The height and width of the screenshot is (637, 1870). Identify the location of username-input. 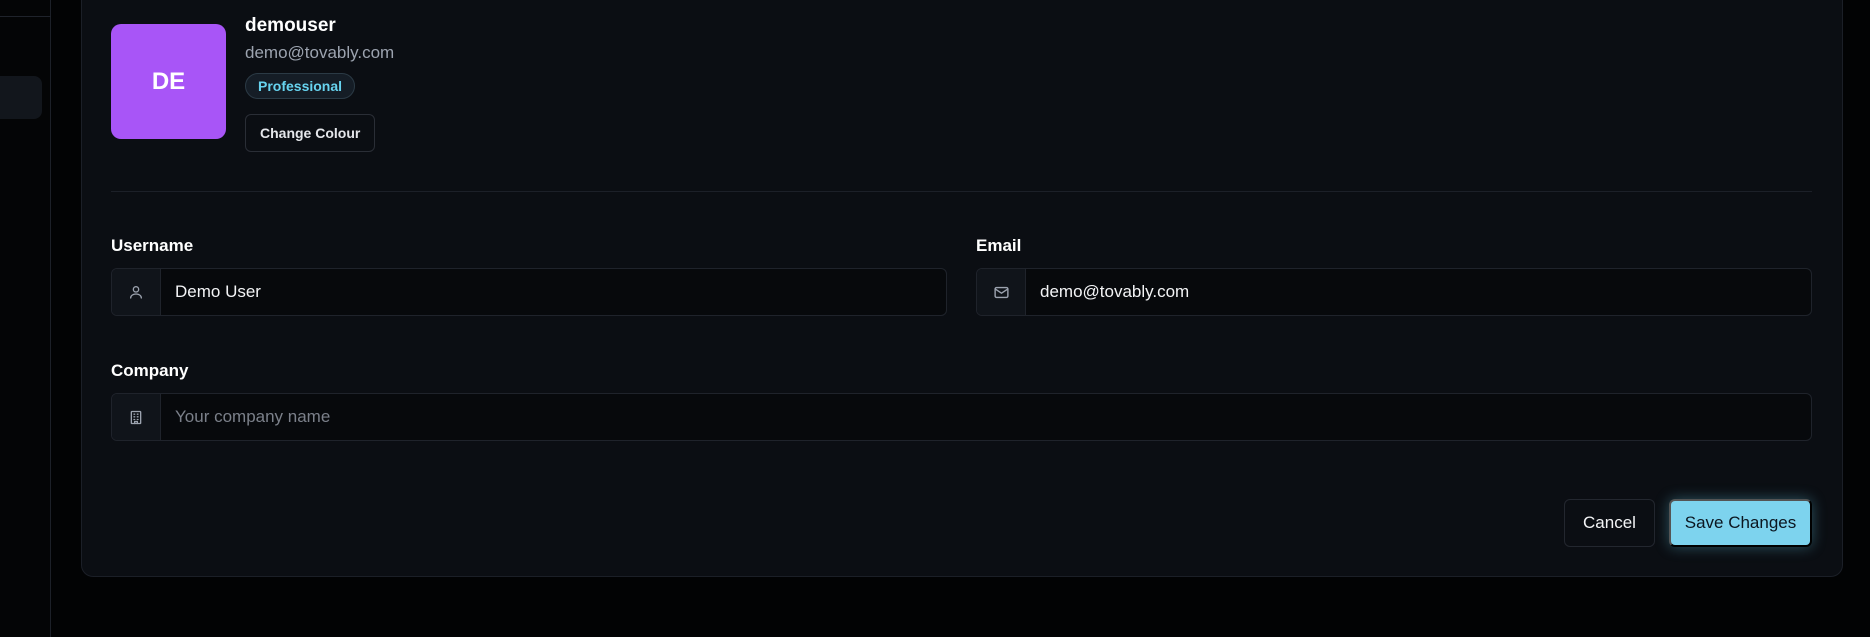
(553, 292).